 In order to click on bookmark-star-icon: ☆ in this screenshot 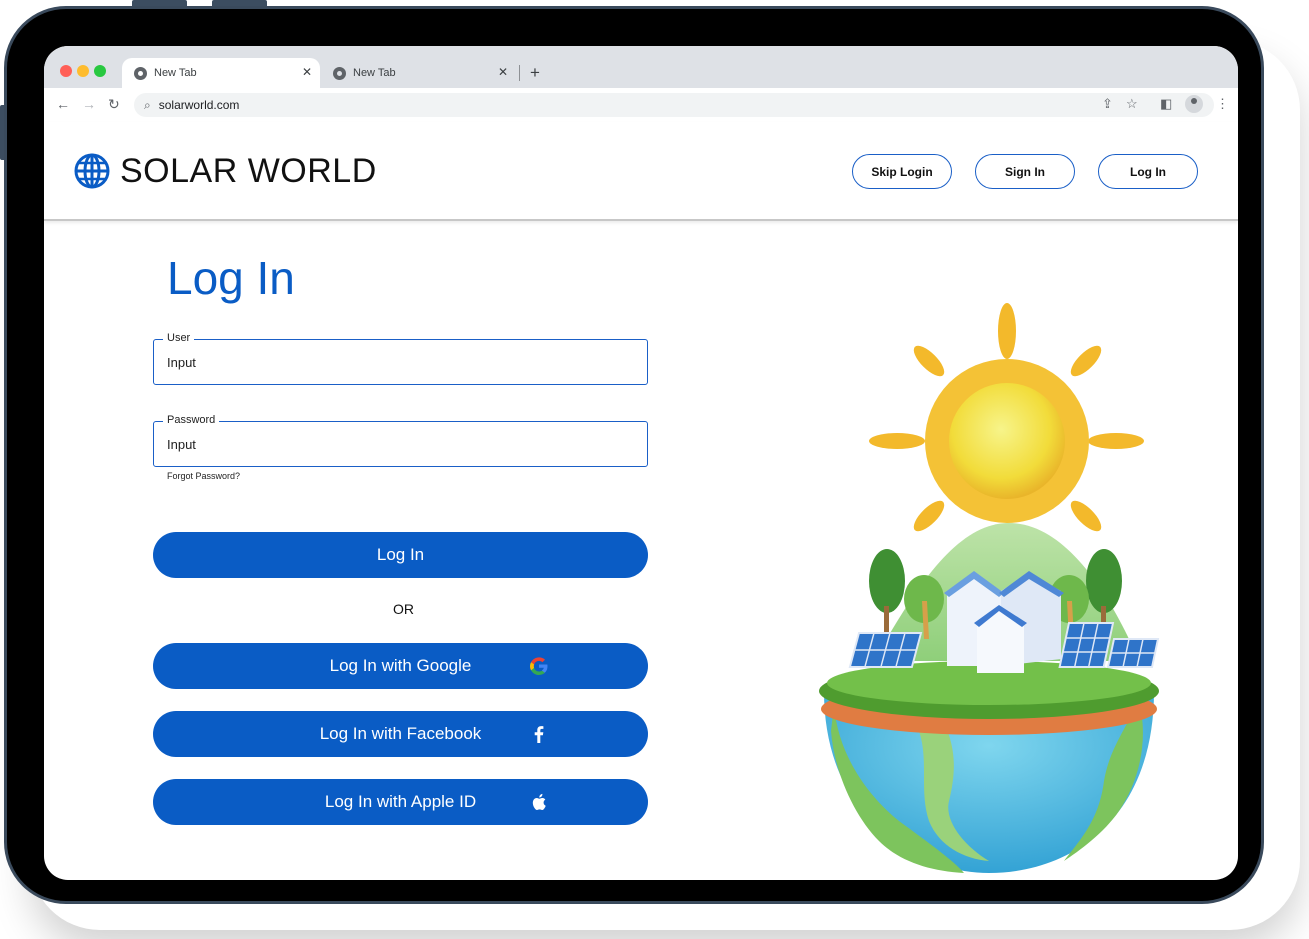, I will do `click(1132, 104)`.